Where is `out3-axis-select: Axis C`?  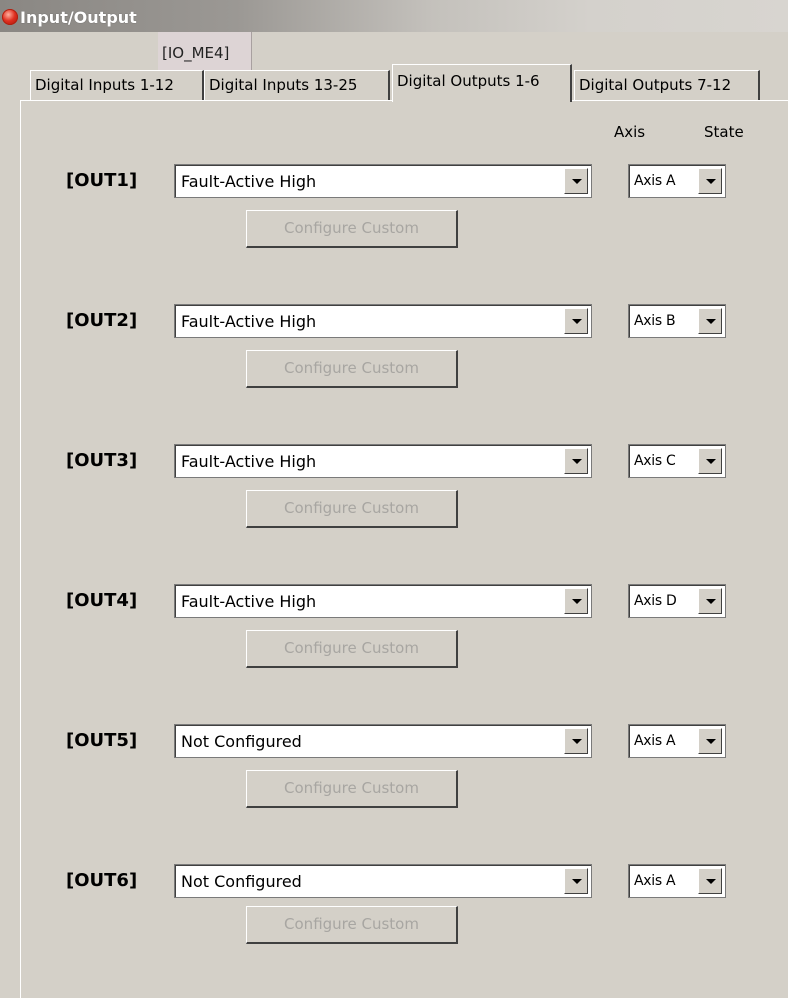
out3-axis-select: Axis C is located at coordinates (677, 461).